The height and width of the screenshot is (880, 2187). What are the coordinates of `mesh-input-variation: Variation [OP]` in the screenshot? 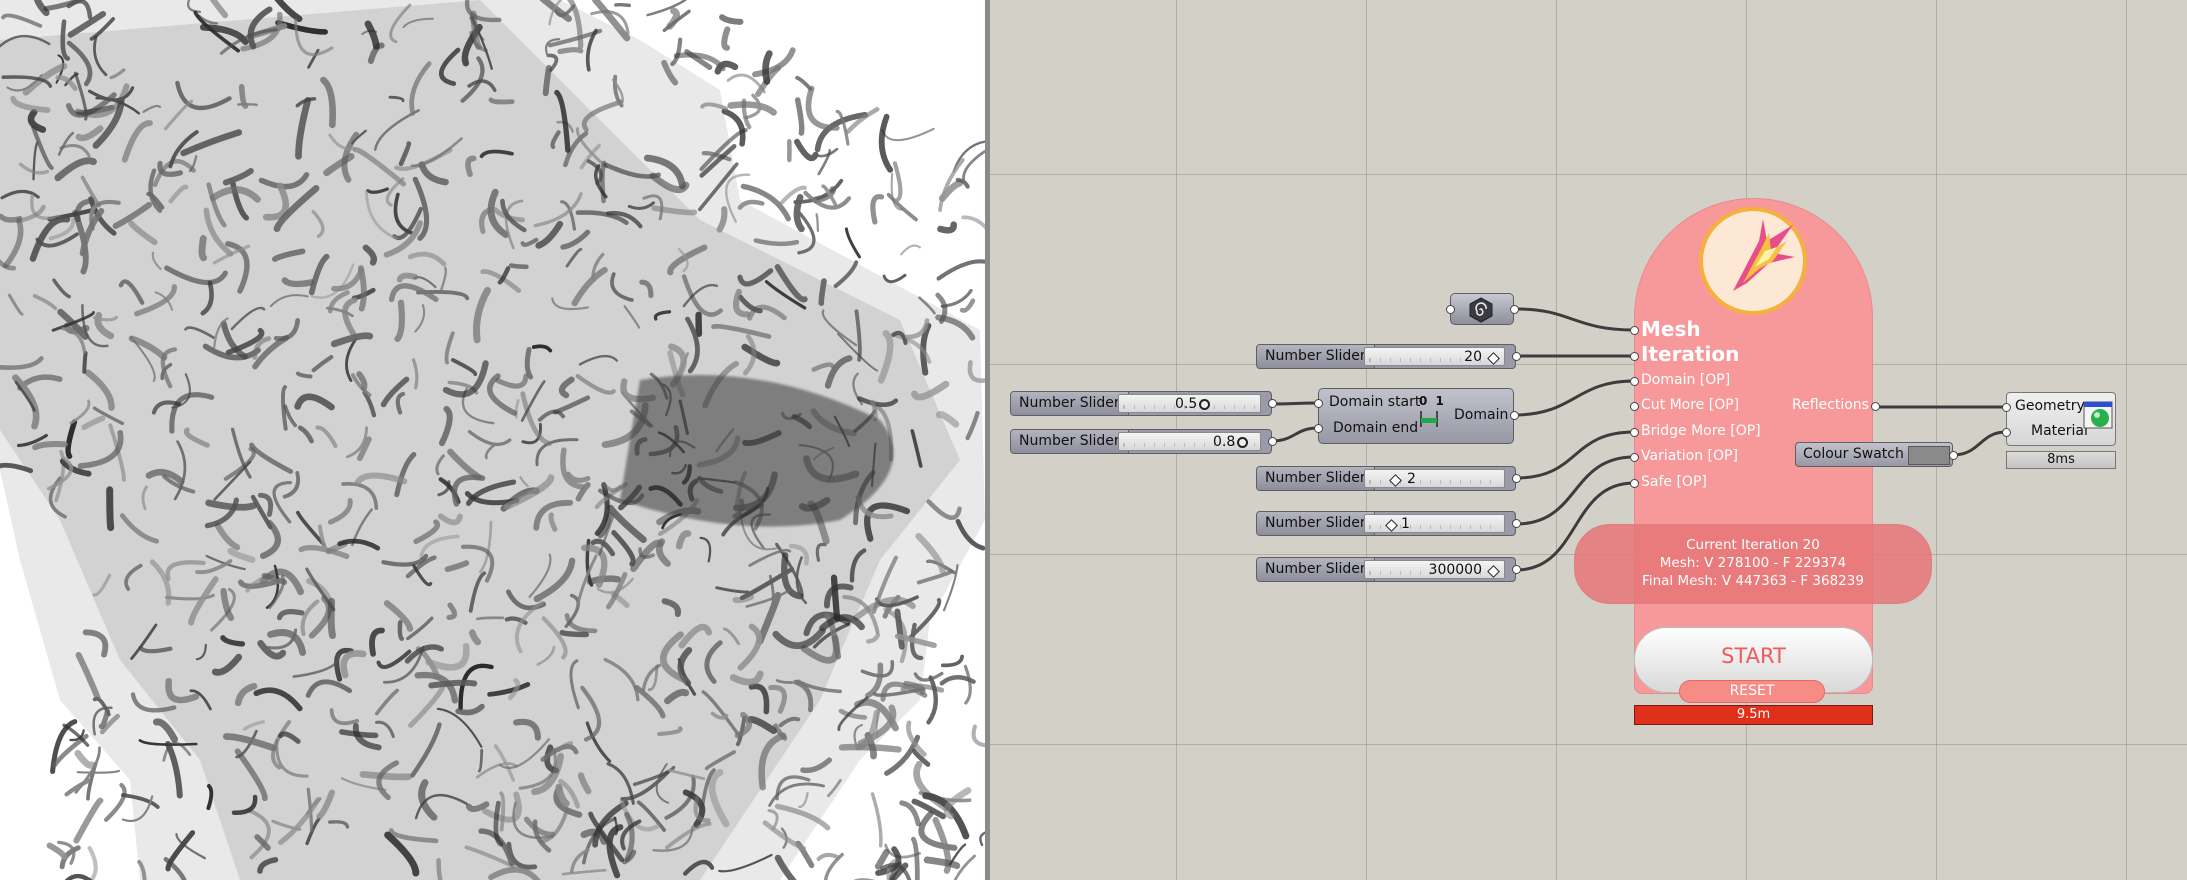 It's located at (1689, 456).